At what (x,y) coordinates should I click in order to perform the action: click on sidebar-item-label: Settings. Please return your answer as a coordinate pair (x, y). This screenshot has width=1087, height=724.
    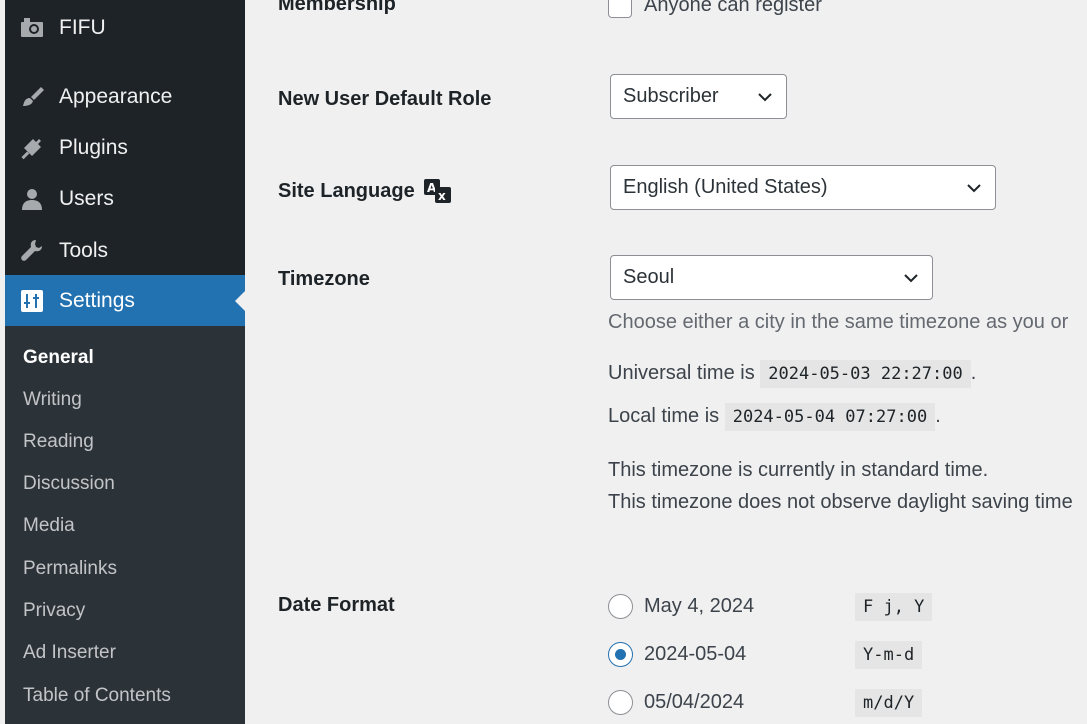
    Looking at the image, I should click on (97, 300).